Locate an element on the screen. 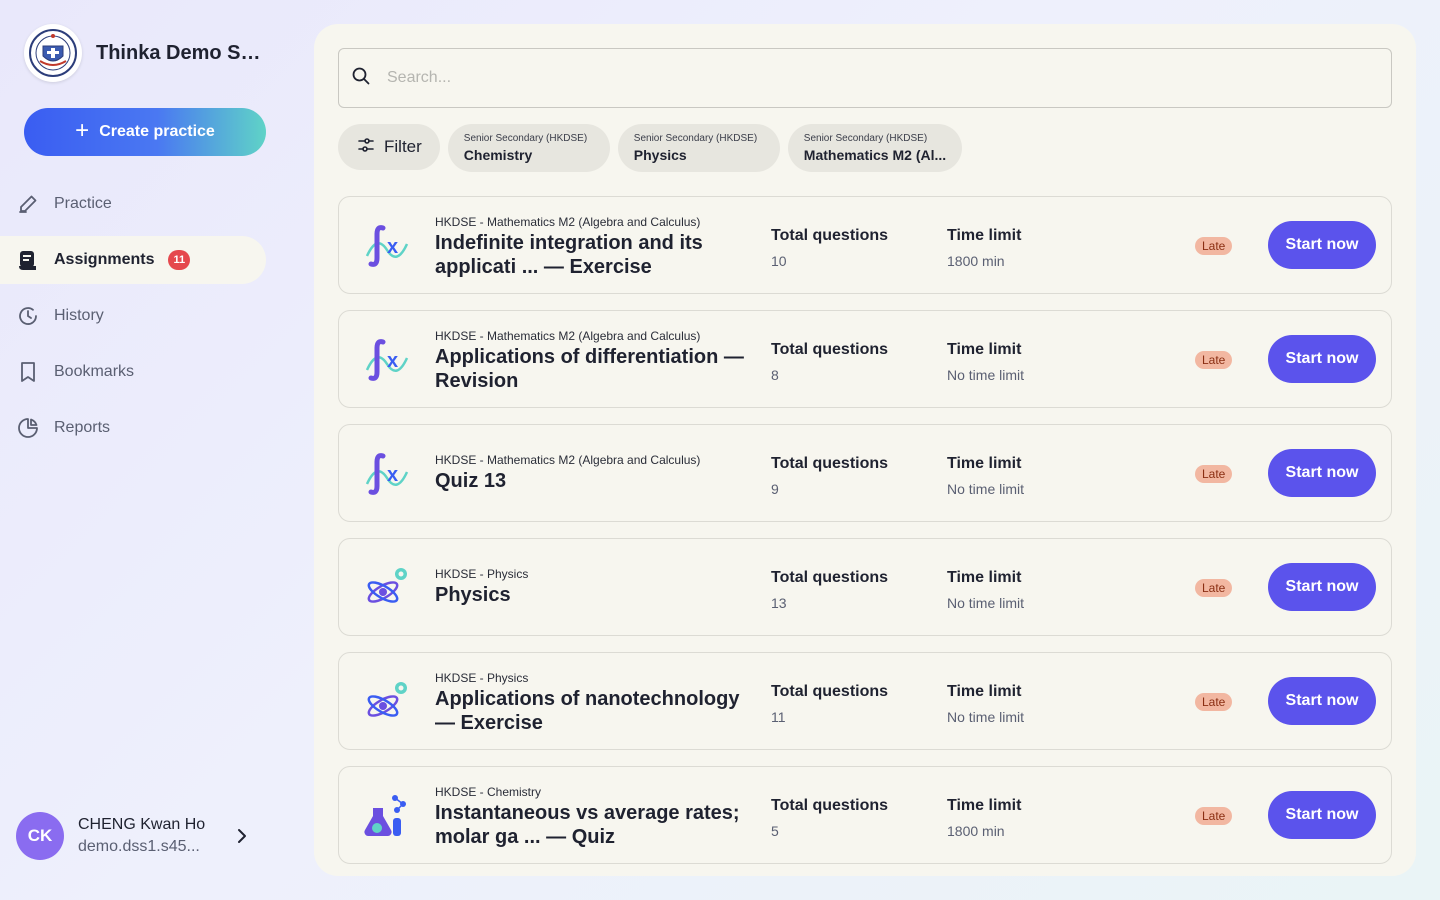  chip-name: Chemistry is located at coordinates (498, 155).